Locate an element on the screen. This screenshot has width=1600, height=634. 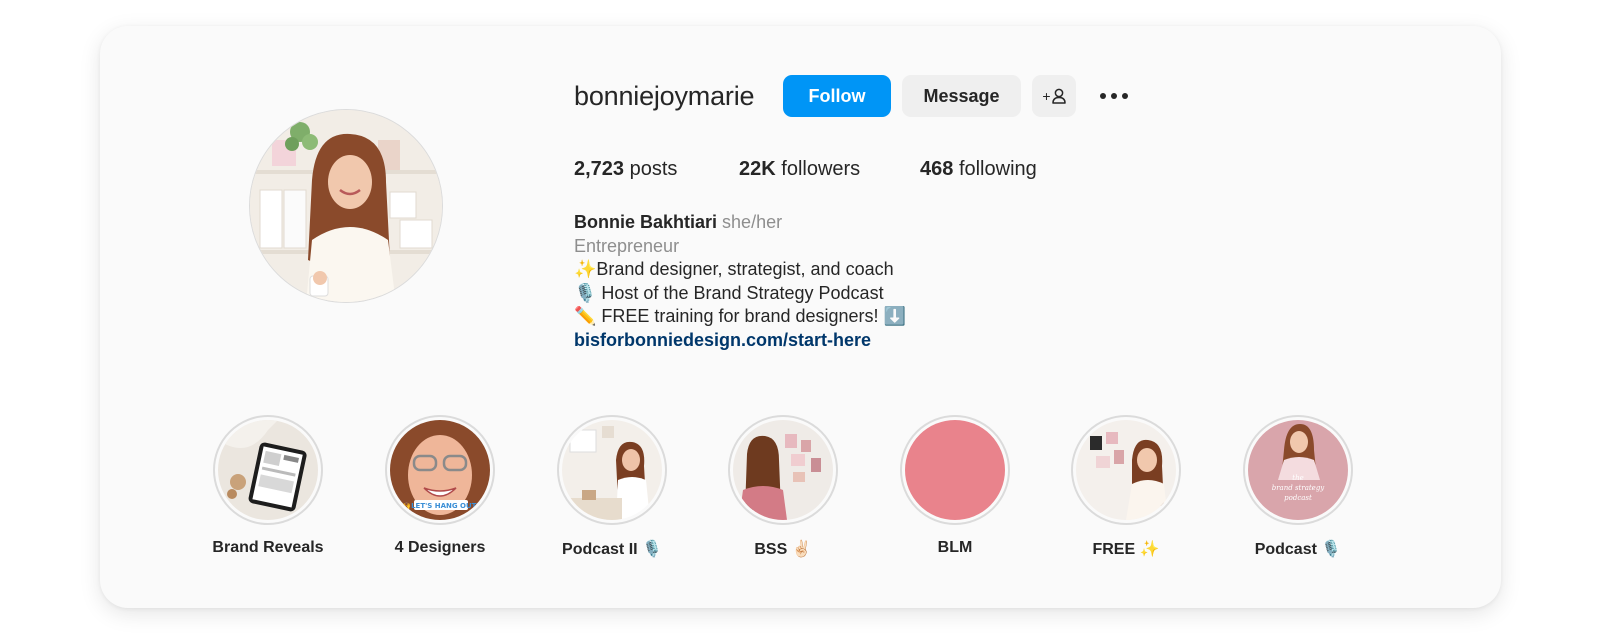
highlight-cover-image: the brand strategy podcast is located at coordinates (1298, 470).